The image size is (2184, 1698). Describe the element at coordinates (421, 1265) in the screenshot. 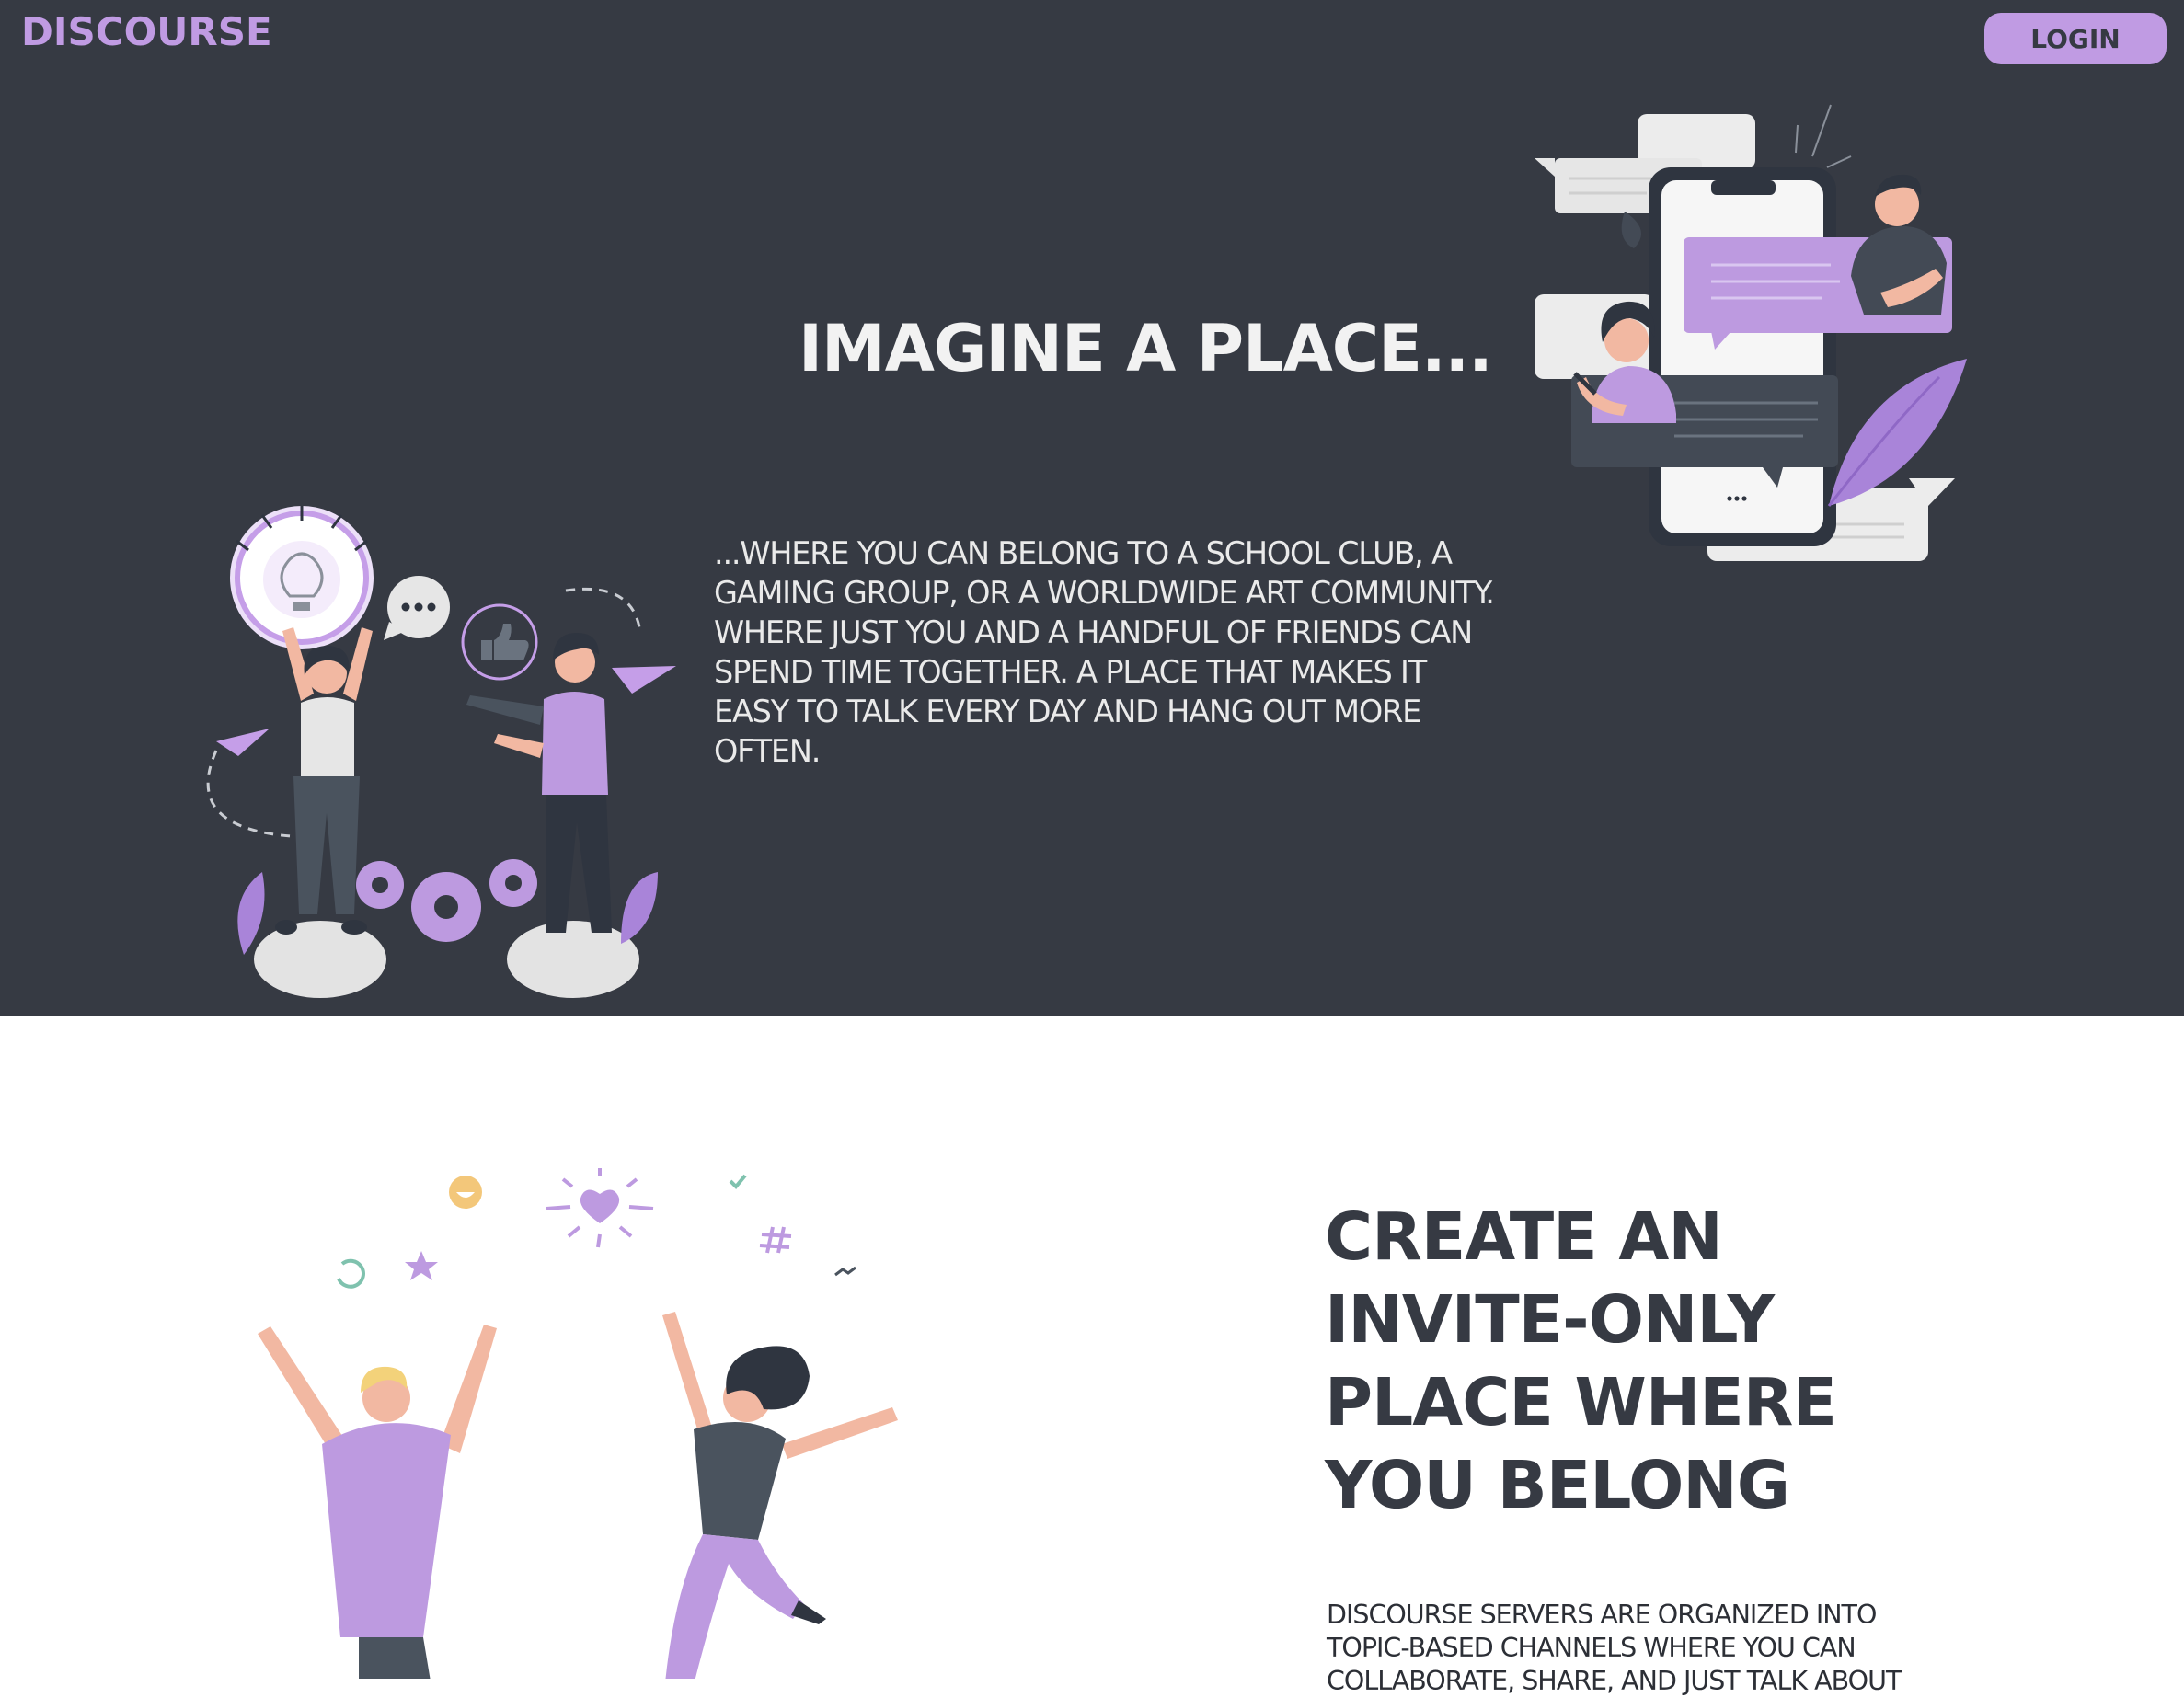

I see `star-icon` at that location.